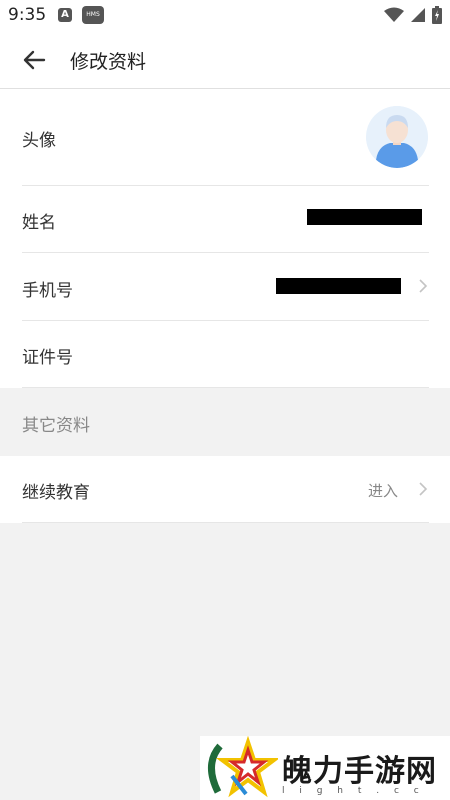 The image size is (450, 800). Describe the element at coordinates (225, 16) in the screenshot. I see `status-bar: 9:35 A HMS` at that location.